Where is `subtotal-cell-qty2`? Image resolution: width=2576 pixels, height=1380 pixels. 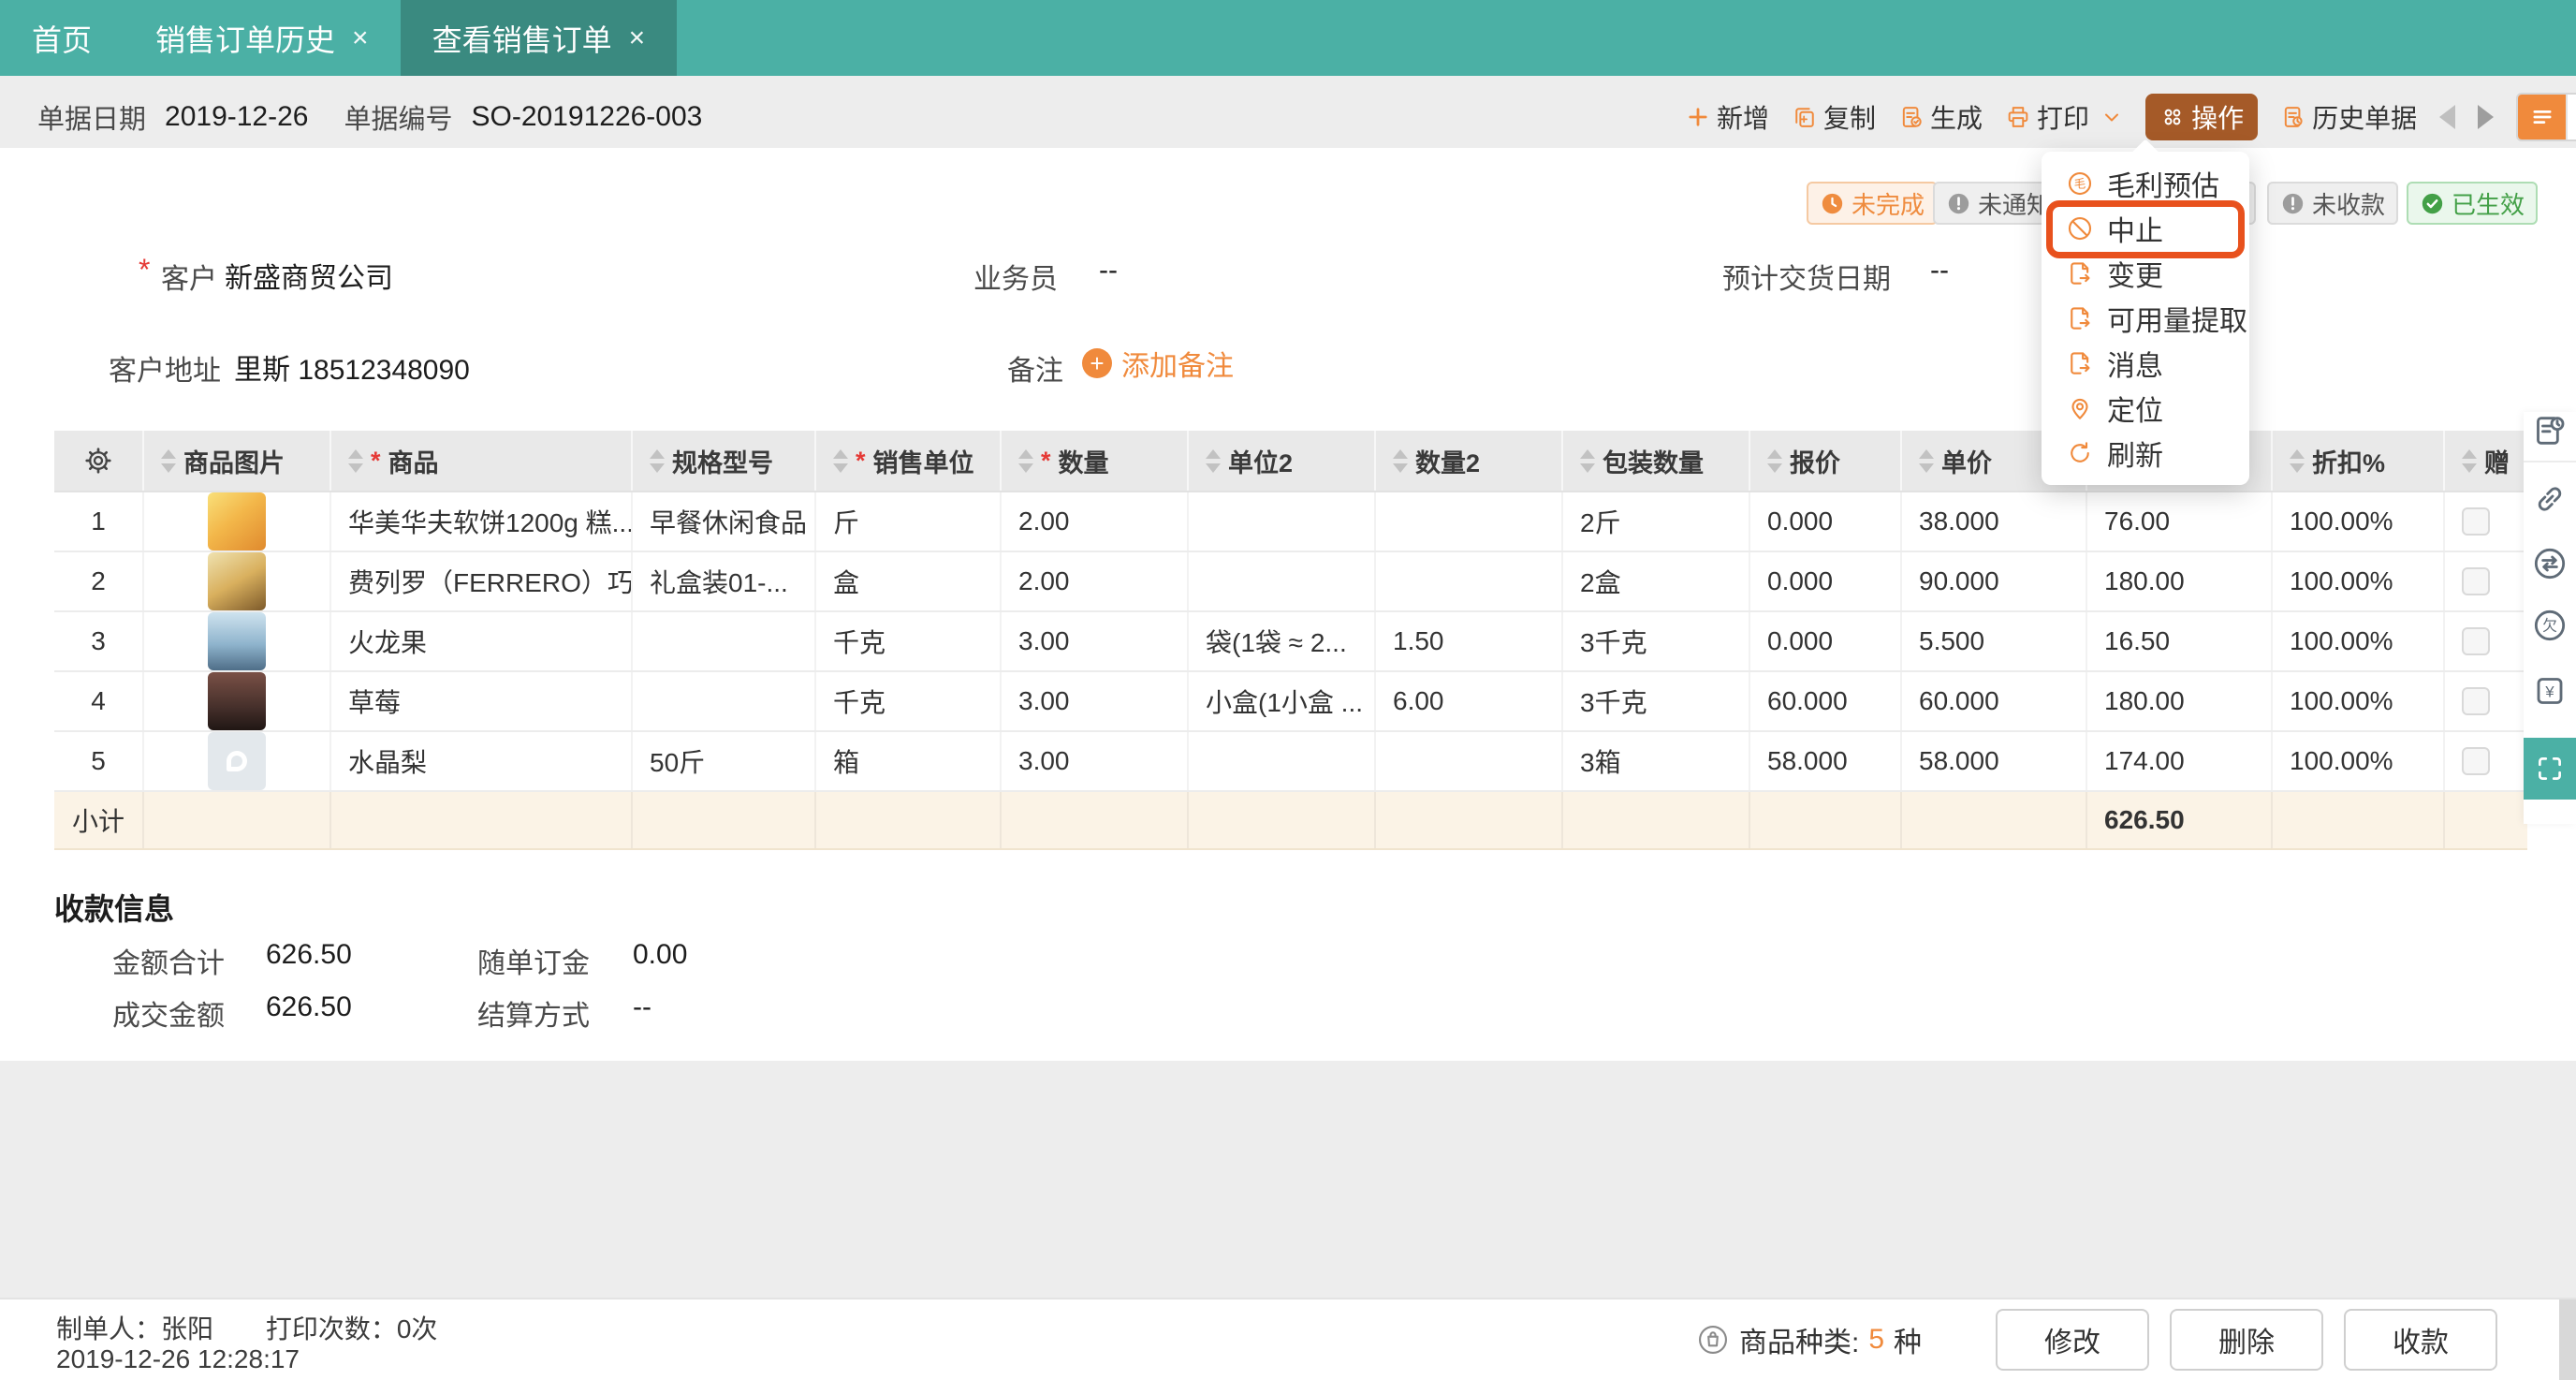
subtotal-cell-qty2 is located at coordinates (1469, 820).